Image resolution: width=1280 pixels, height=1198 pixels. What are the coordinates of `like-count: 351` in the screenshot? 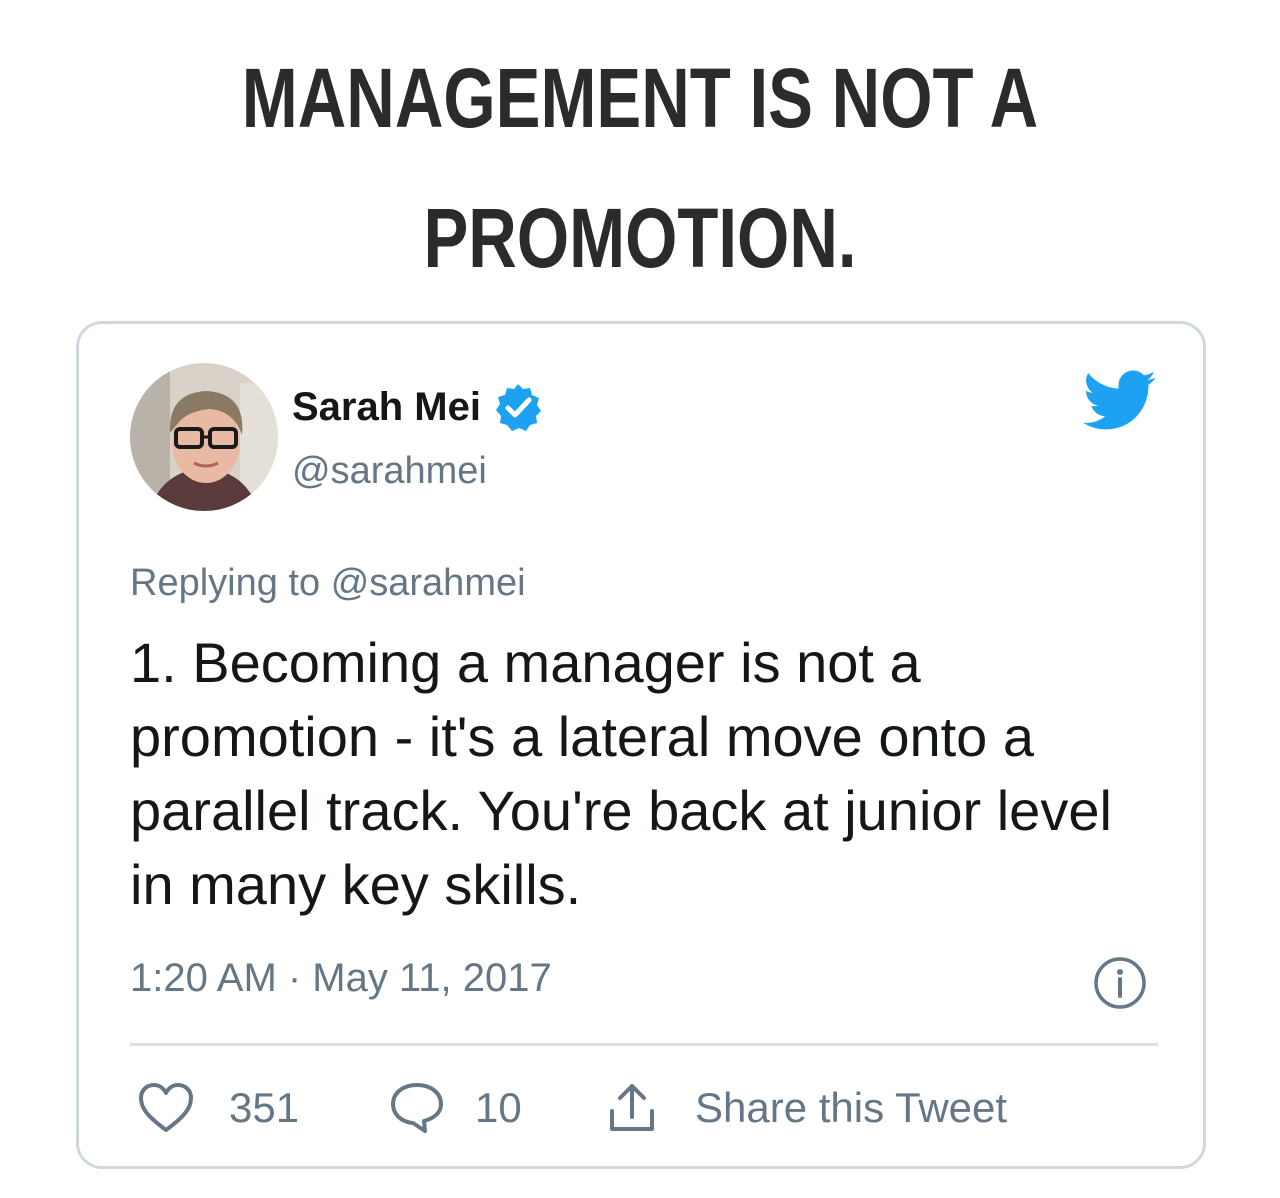 It's located at (264, 1107).